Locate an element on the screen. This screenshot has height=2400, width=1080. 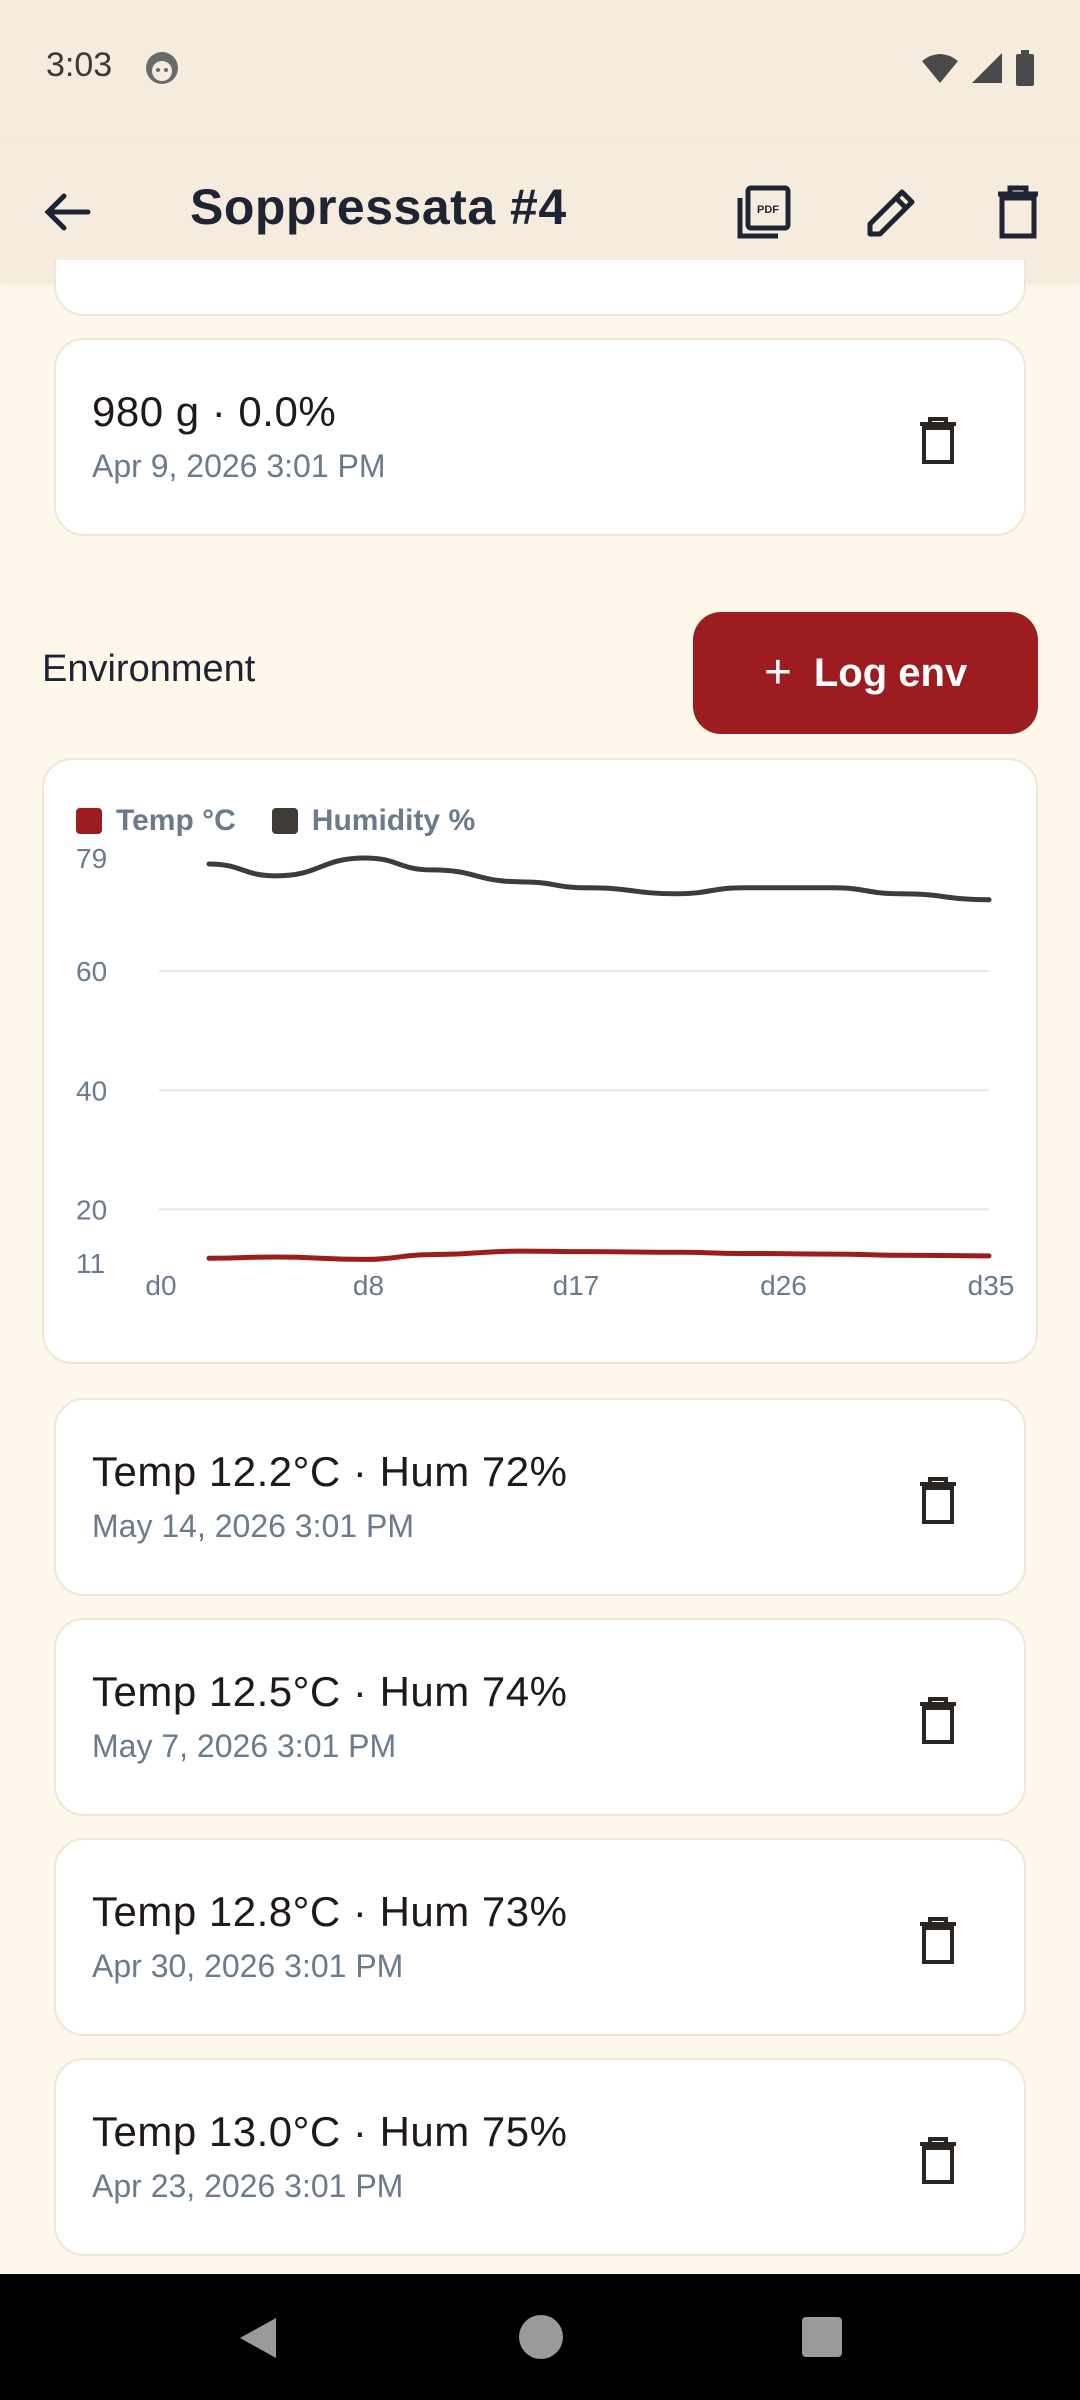
x-tick-label: d26 is located at coordinates (783, 1285).